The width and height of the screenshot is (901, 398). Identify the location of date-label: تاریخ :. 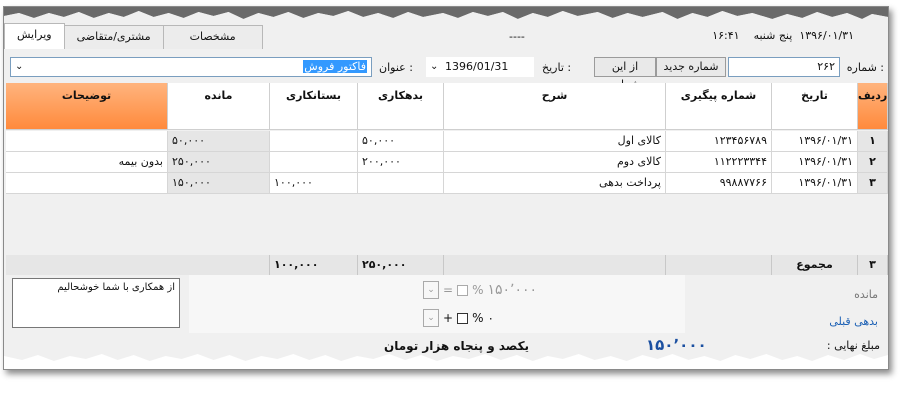
(557, 67).